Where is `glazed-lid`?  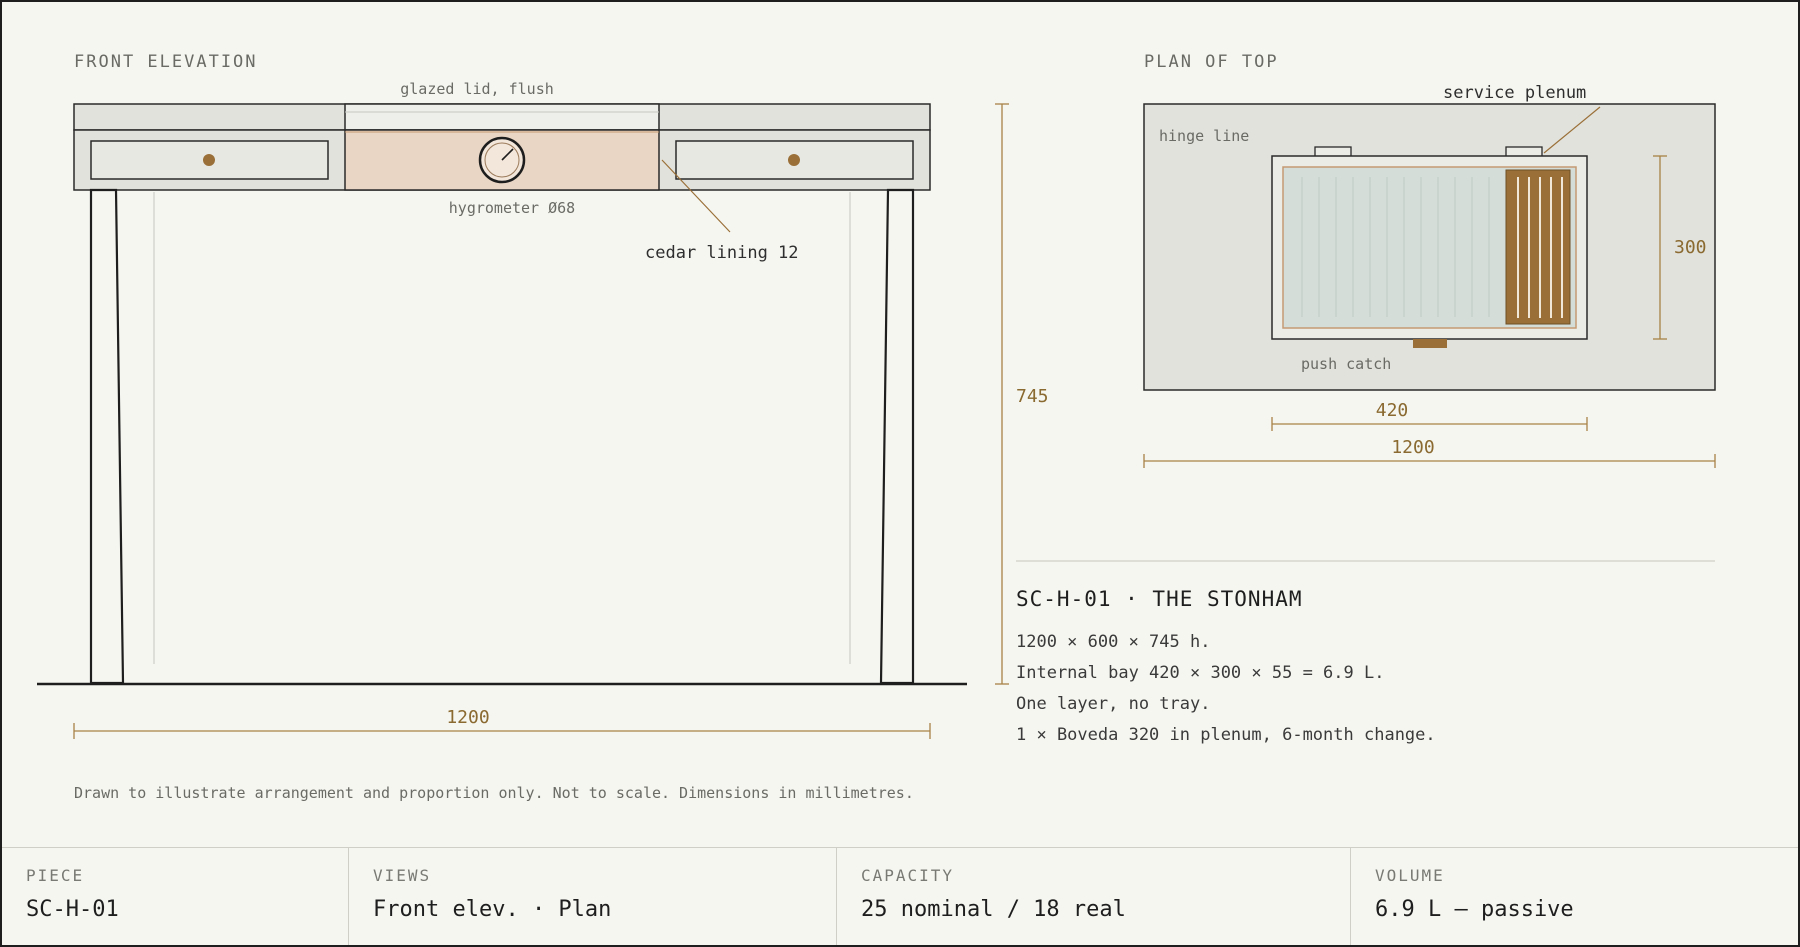
glazed-lid is located at coordinates (502, 117).